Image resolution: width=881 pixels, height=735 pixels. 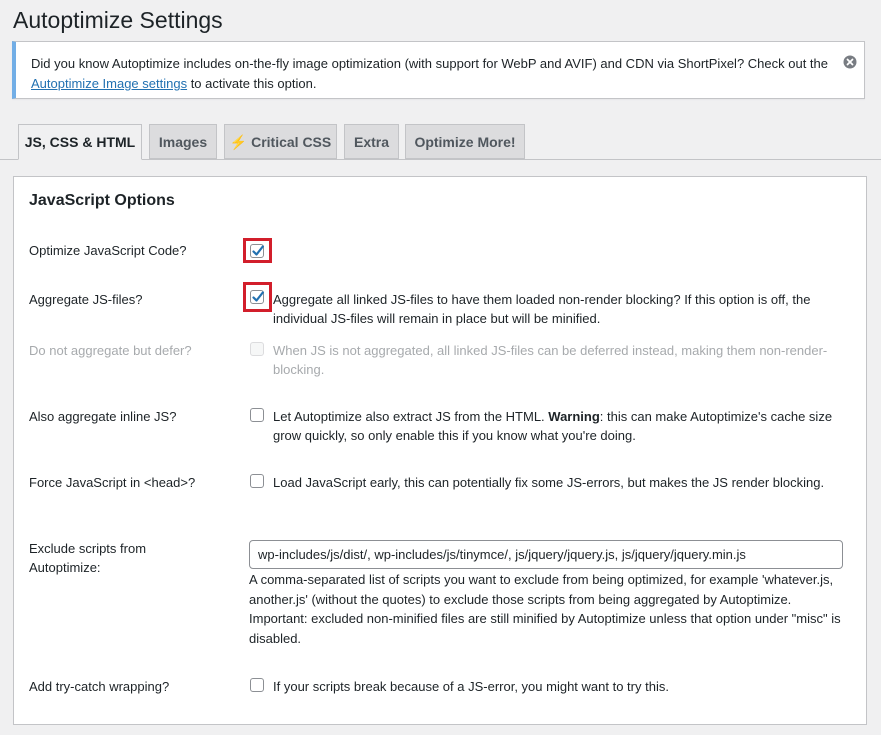 I want to click on tab-extra: Extra, so click(x=371, y=141).